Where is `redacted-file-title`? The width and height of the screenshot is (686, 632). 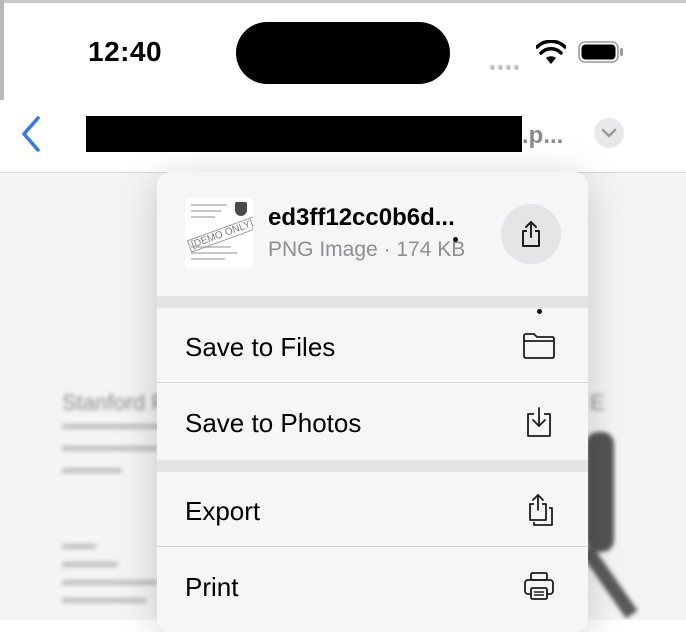 redacted-file-title is located at coordinates (304, 134).